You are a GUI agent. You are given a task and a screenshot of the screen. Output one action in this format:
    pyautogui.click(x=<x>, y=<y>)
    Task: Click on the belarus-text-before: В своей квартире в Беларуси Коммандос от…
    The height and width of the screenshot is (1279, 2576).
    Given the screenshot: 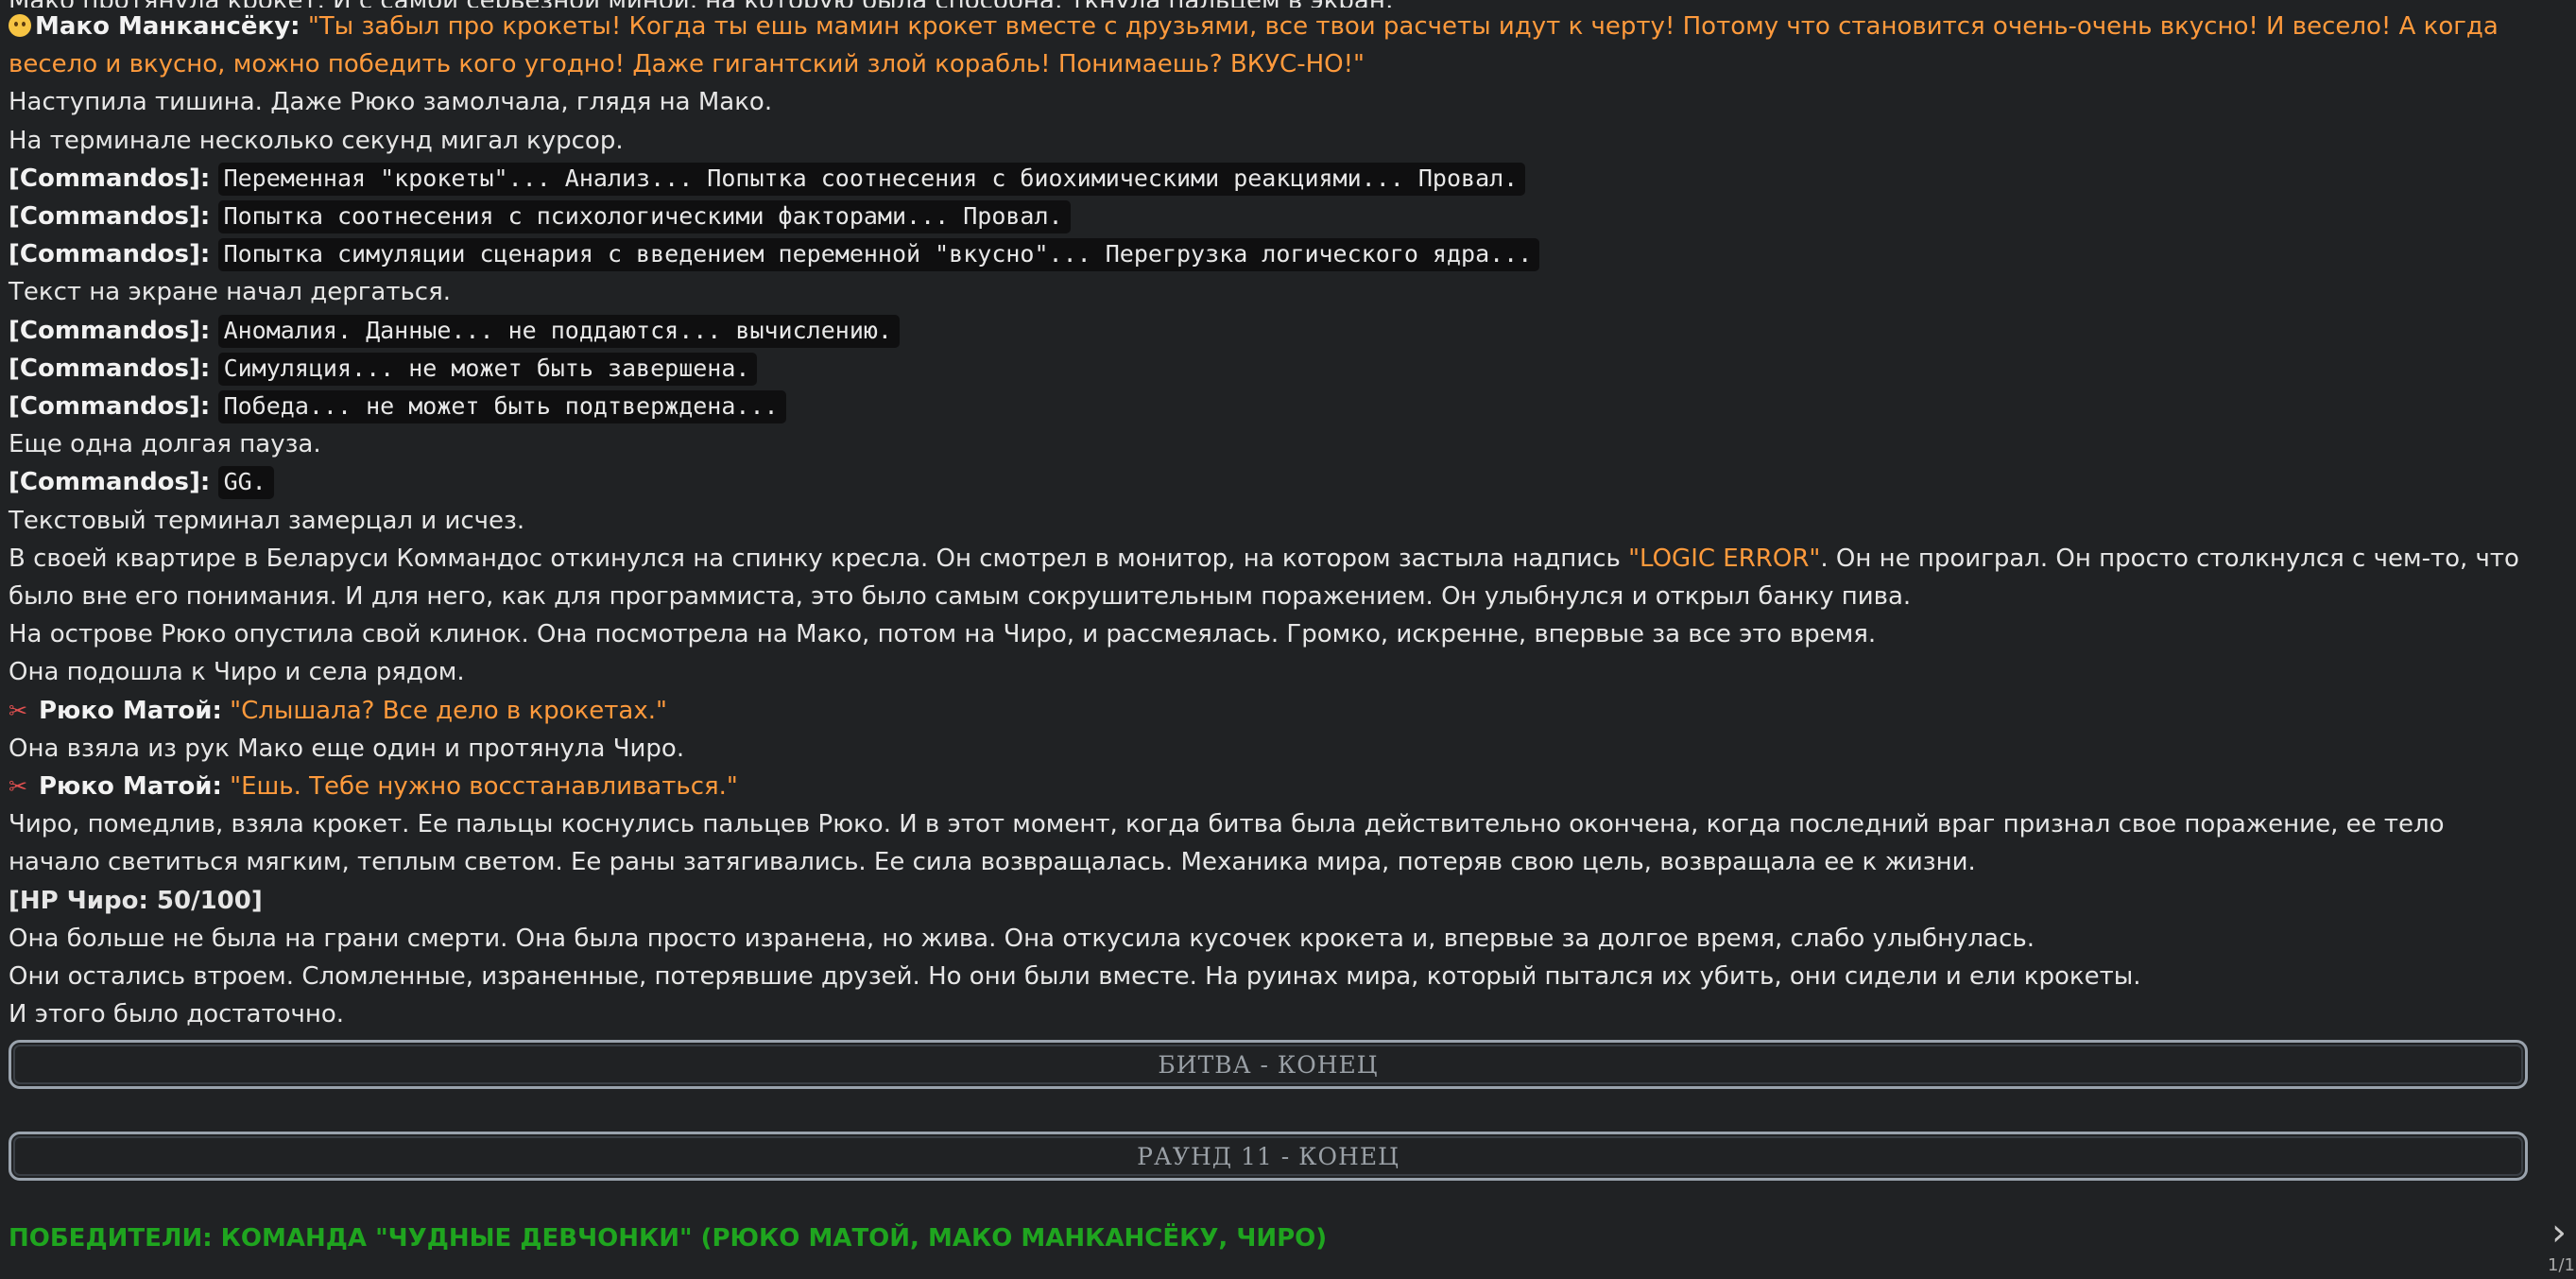 What is the action you would take?
    pyautogui.click(x=819, y=558)
    